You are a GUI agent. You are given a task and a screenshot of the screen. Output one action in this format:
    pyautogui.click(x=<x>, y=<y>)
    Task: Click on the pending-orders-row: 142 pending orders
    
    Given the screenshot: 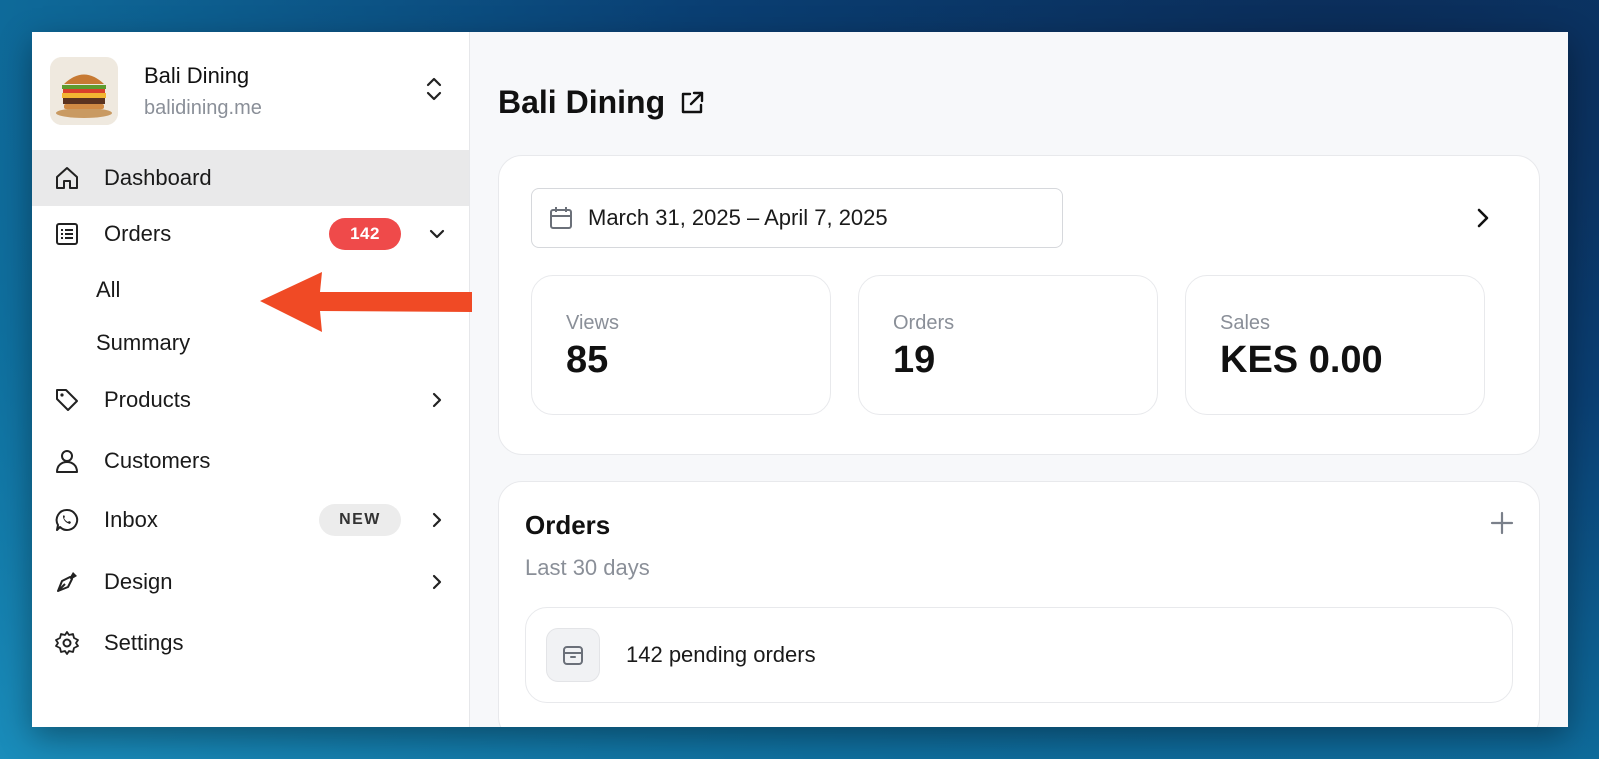 What is the action you would take?
    pyautogui.click(x=1019, y=655)
    